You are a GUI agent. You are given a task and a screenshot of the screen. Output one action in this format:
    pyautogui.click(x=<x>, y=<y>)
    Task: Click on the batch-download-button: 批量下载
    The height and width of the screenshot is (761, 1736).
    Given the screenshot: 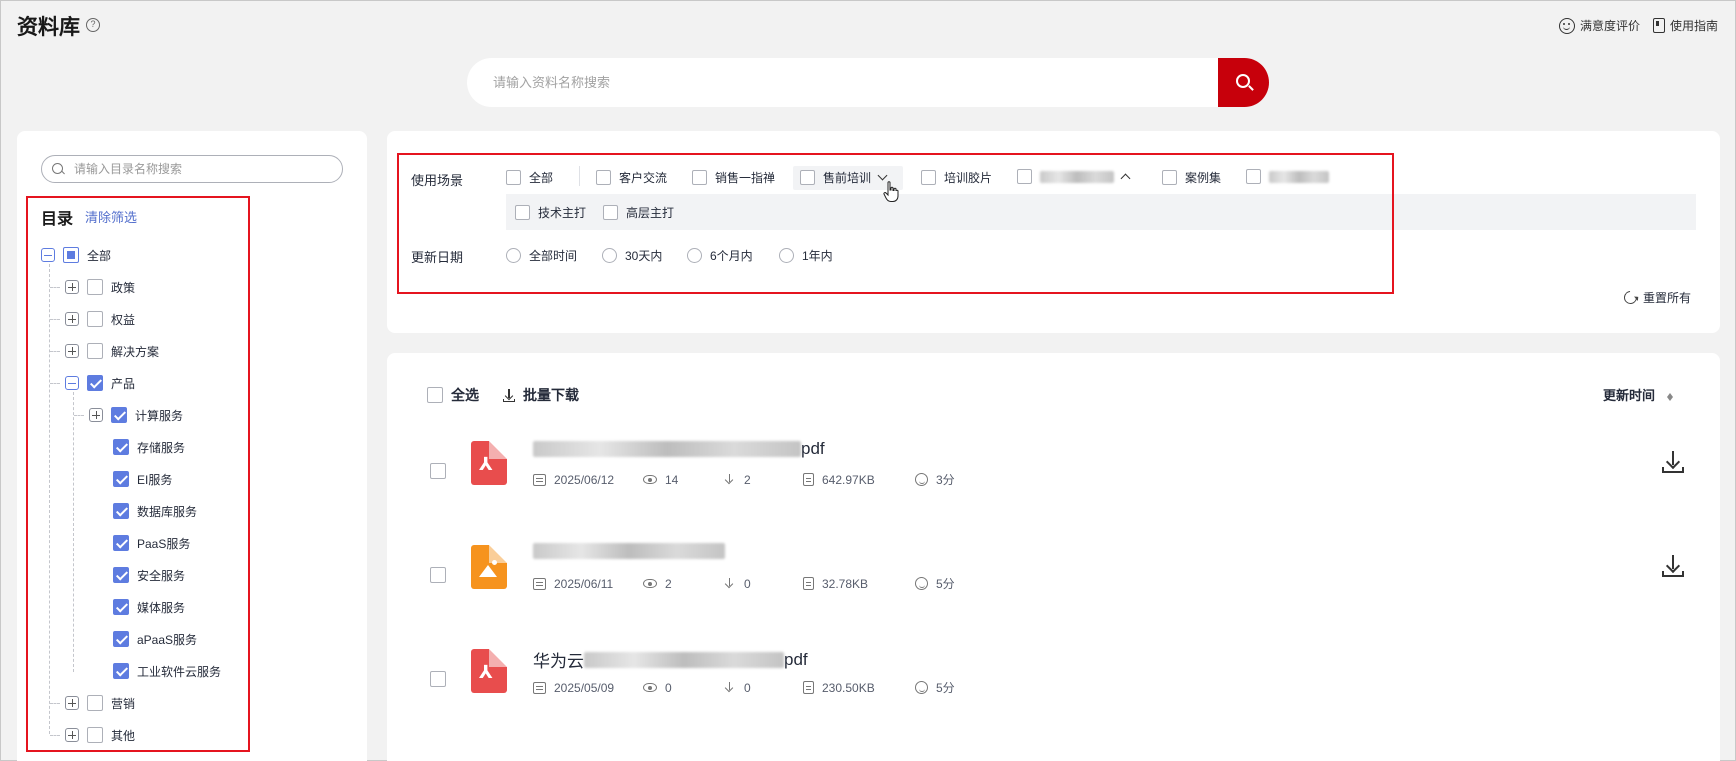 What is the action you would take?
    pyautogui.click(x=541, y=395)
    